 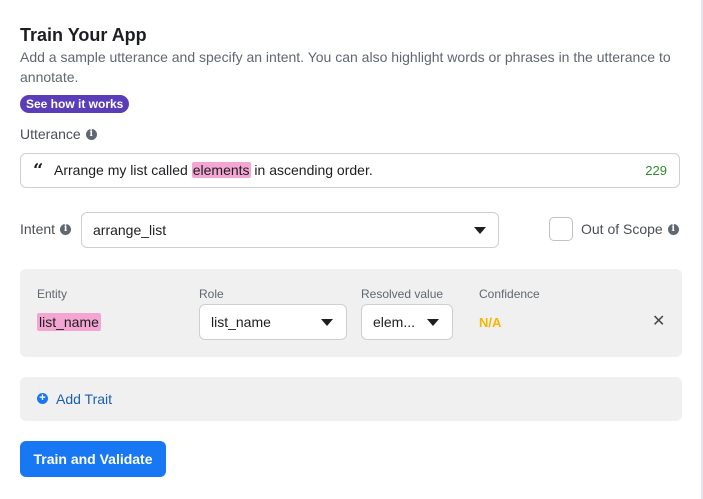 I want to click on intent-label-row: Intent i, so click(x=46, y=229).